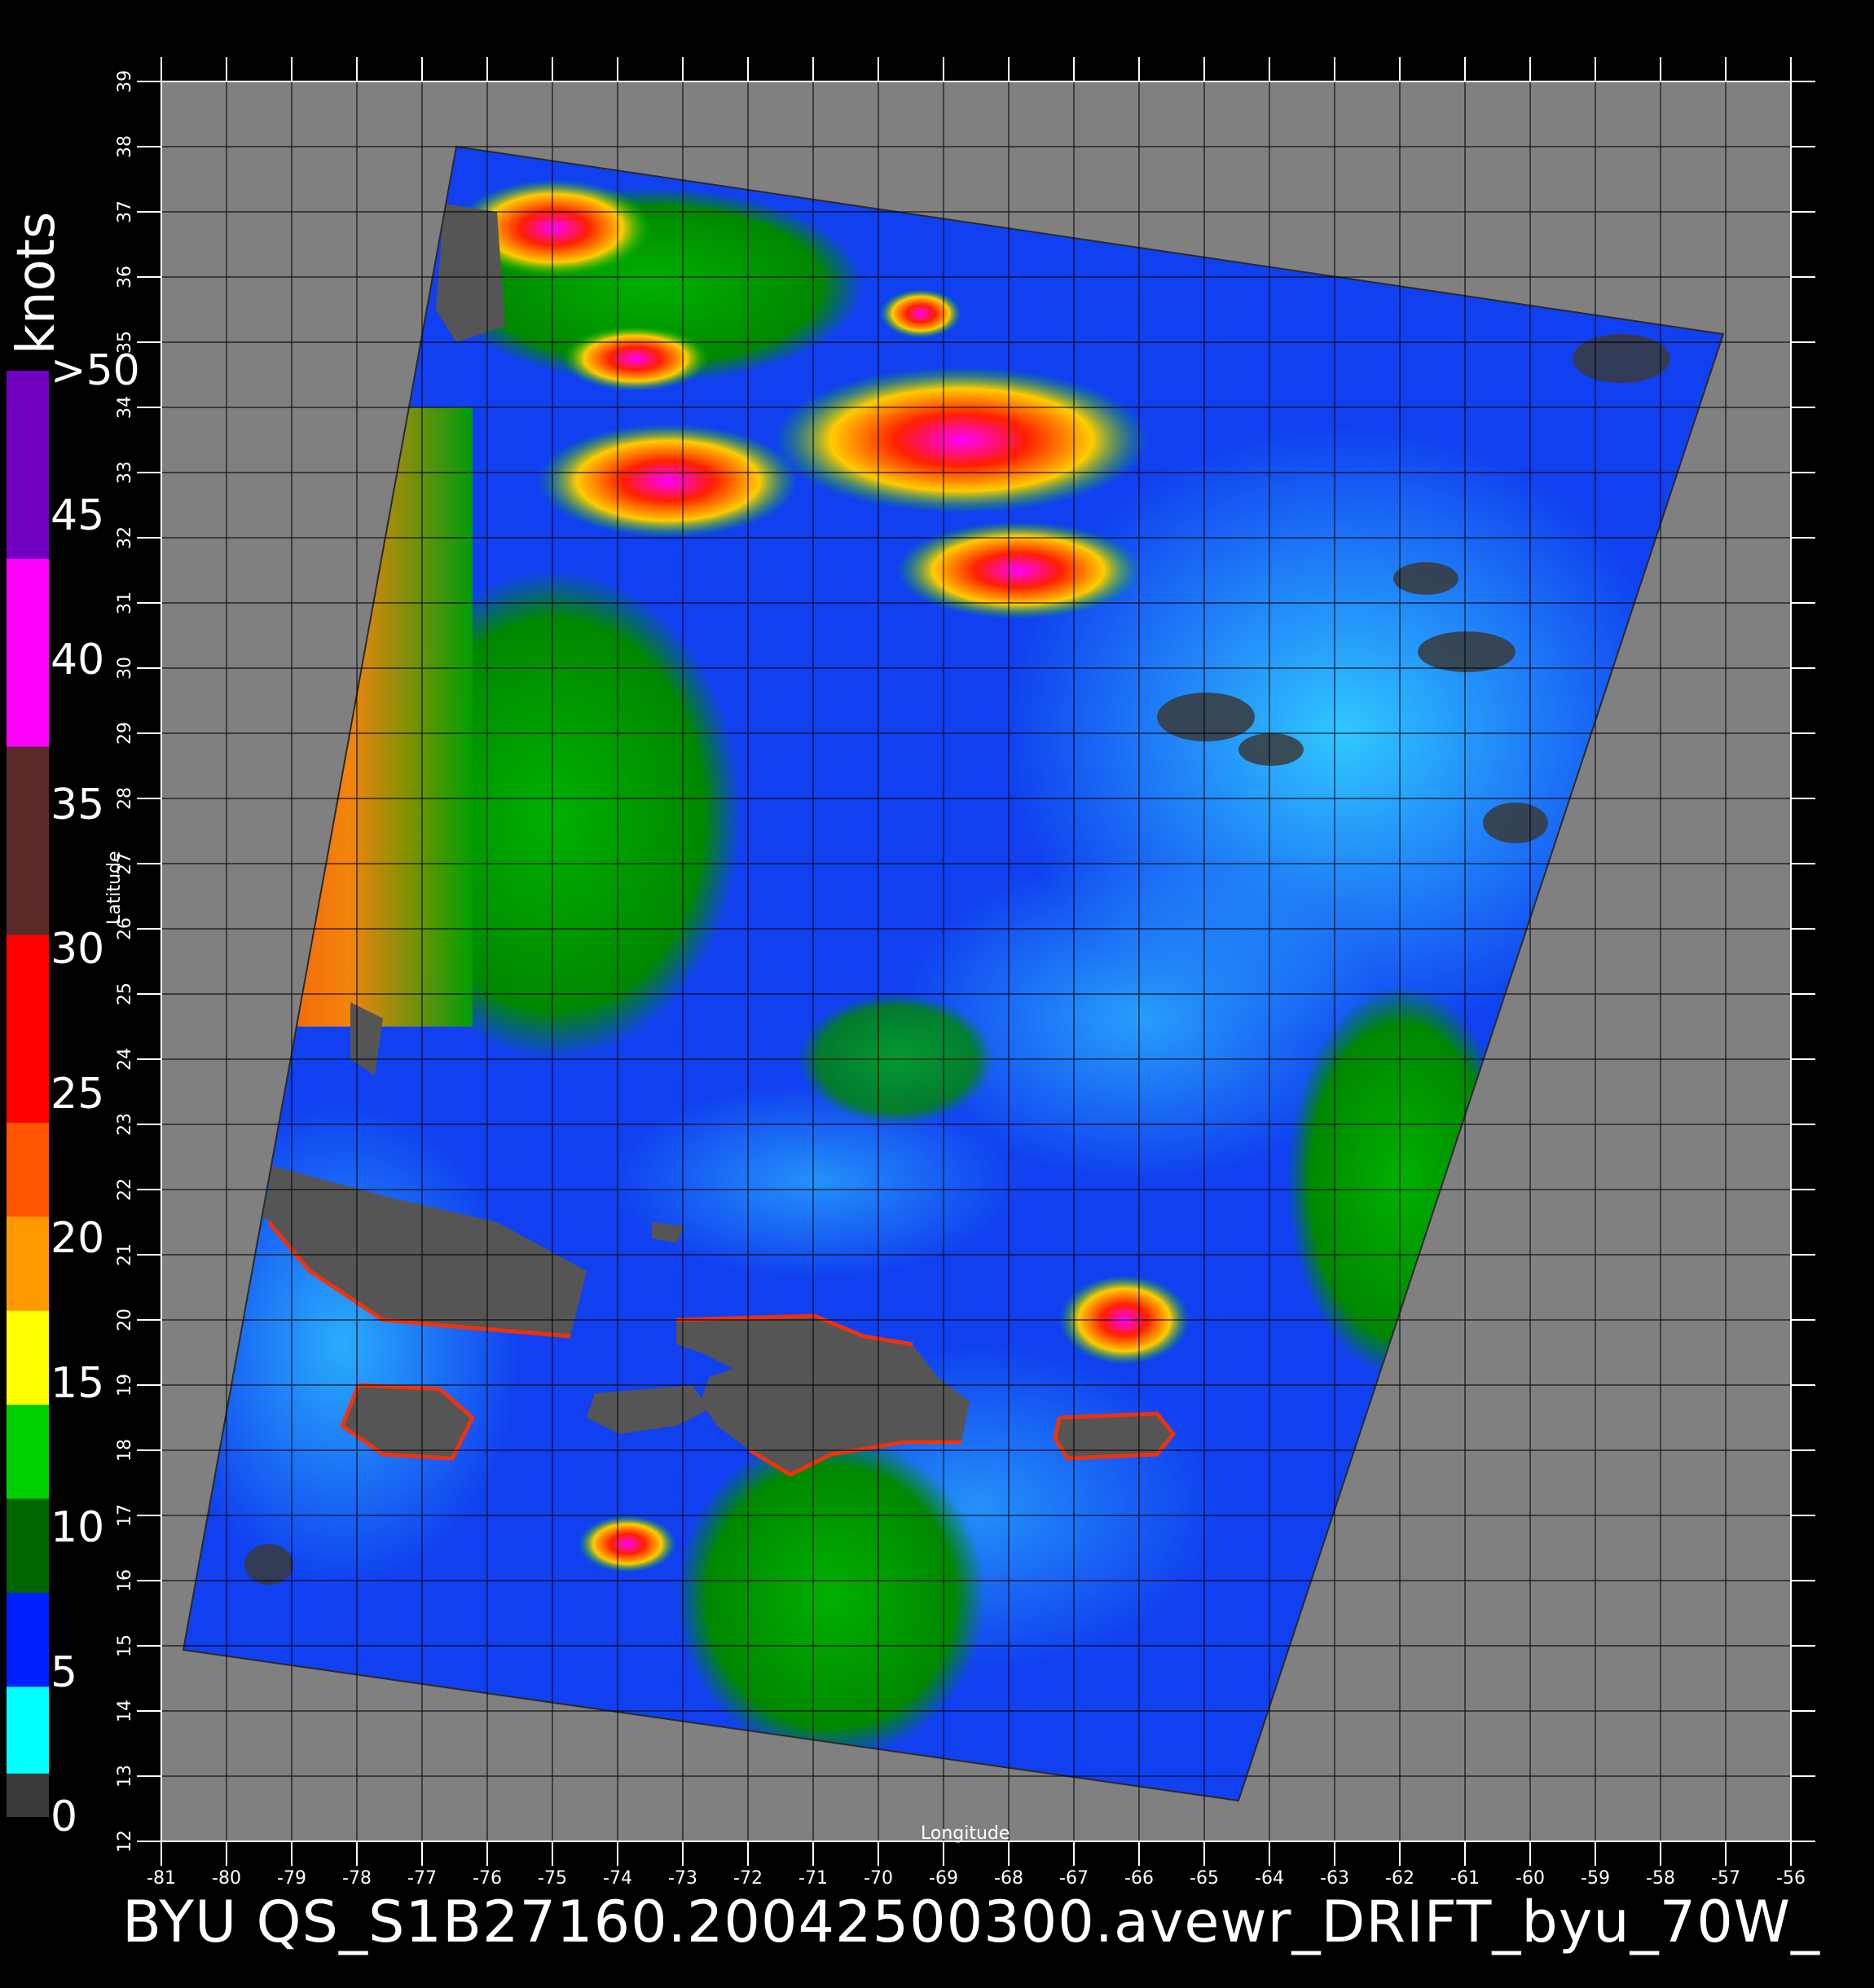 The width and height of the screenshot is (1874, 1988). Describe the element at coordinates (125, 1711) in the screenshot. I see `lat-tick-label: 14` at that location.